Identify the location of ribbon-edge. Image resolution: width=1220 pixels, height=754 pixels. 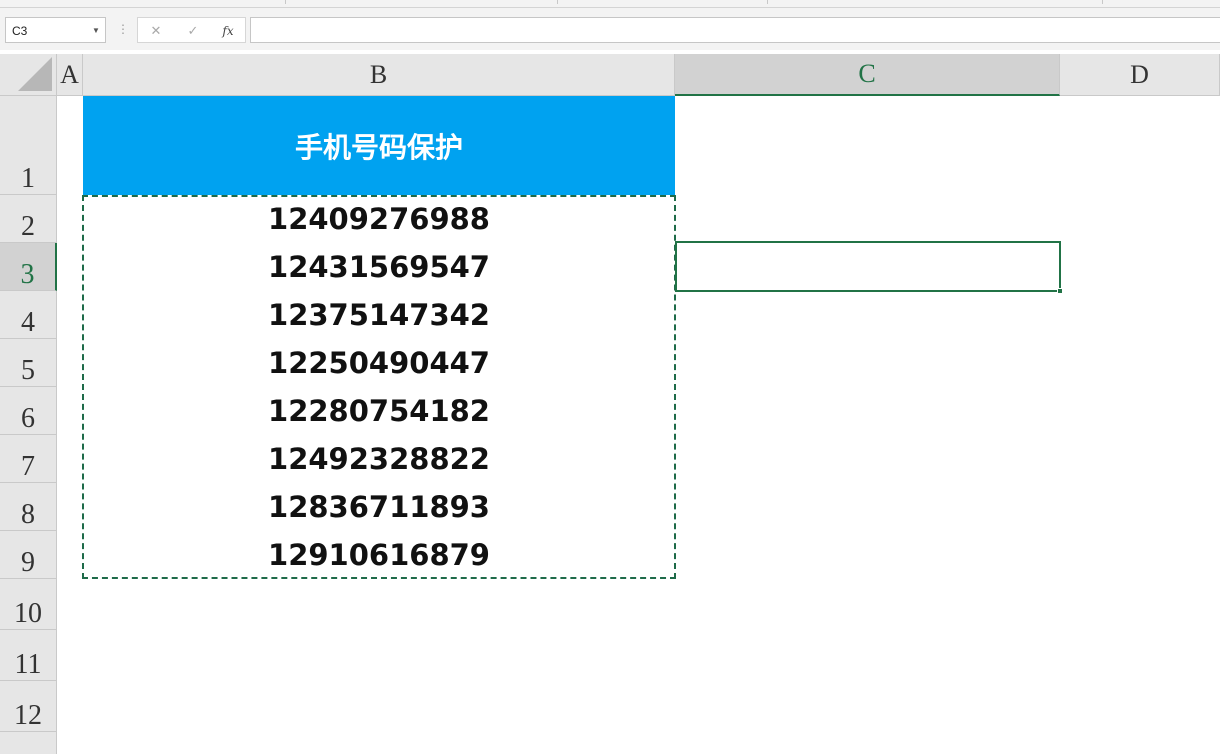
(610, 4).